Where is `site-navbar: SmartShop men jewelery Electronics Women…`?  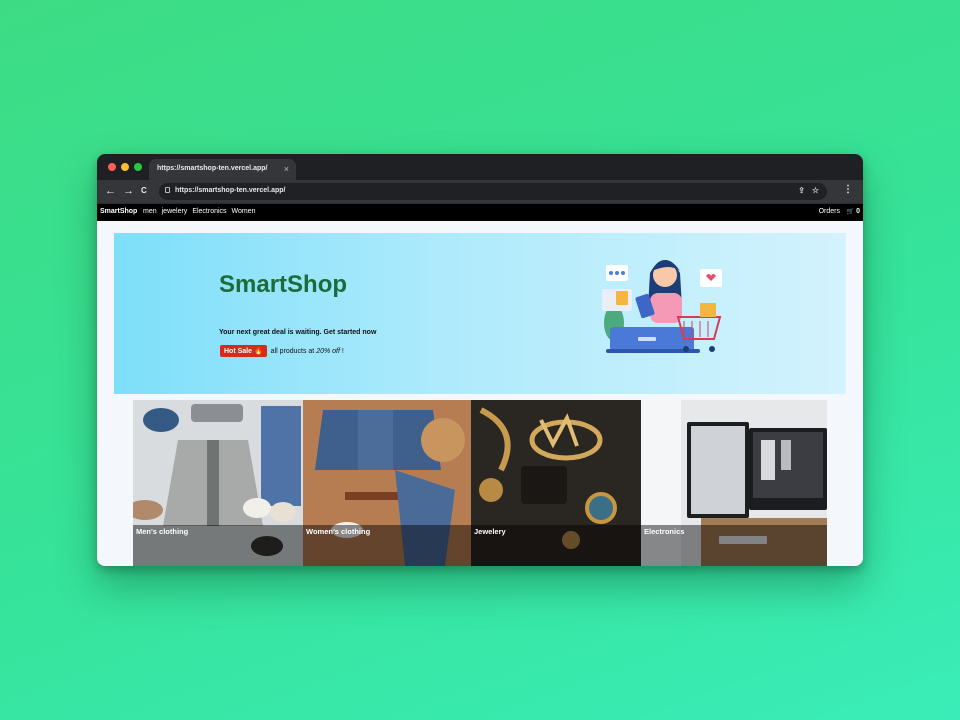 site-navbar: SmartShop men jewelery Electronics Women… is located at coordinates (480, 212).